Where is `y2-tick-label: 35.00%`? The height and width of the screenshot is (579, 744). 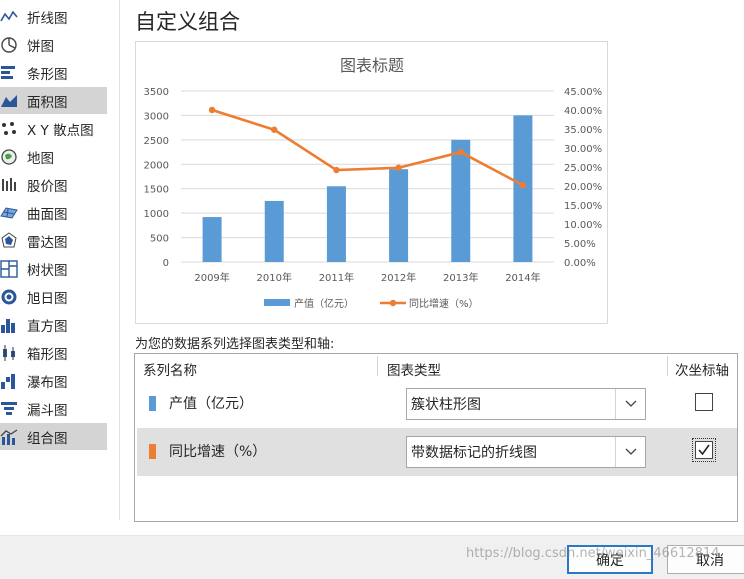
y2-tick-label: 35.00% is located at coordinates (583, 130).